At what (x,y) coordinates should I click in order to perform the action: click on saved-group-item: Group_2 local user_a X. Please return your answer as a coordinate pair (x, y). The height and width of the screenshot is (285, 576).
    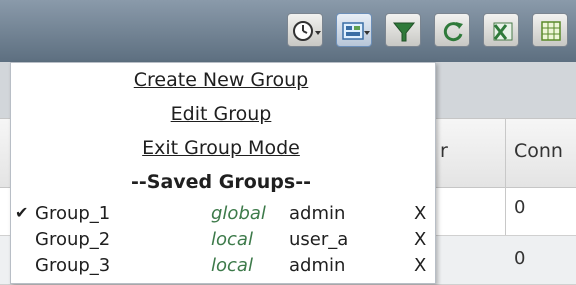
    Looking at the image, I should click on (221, 241).